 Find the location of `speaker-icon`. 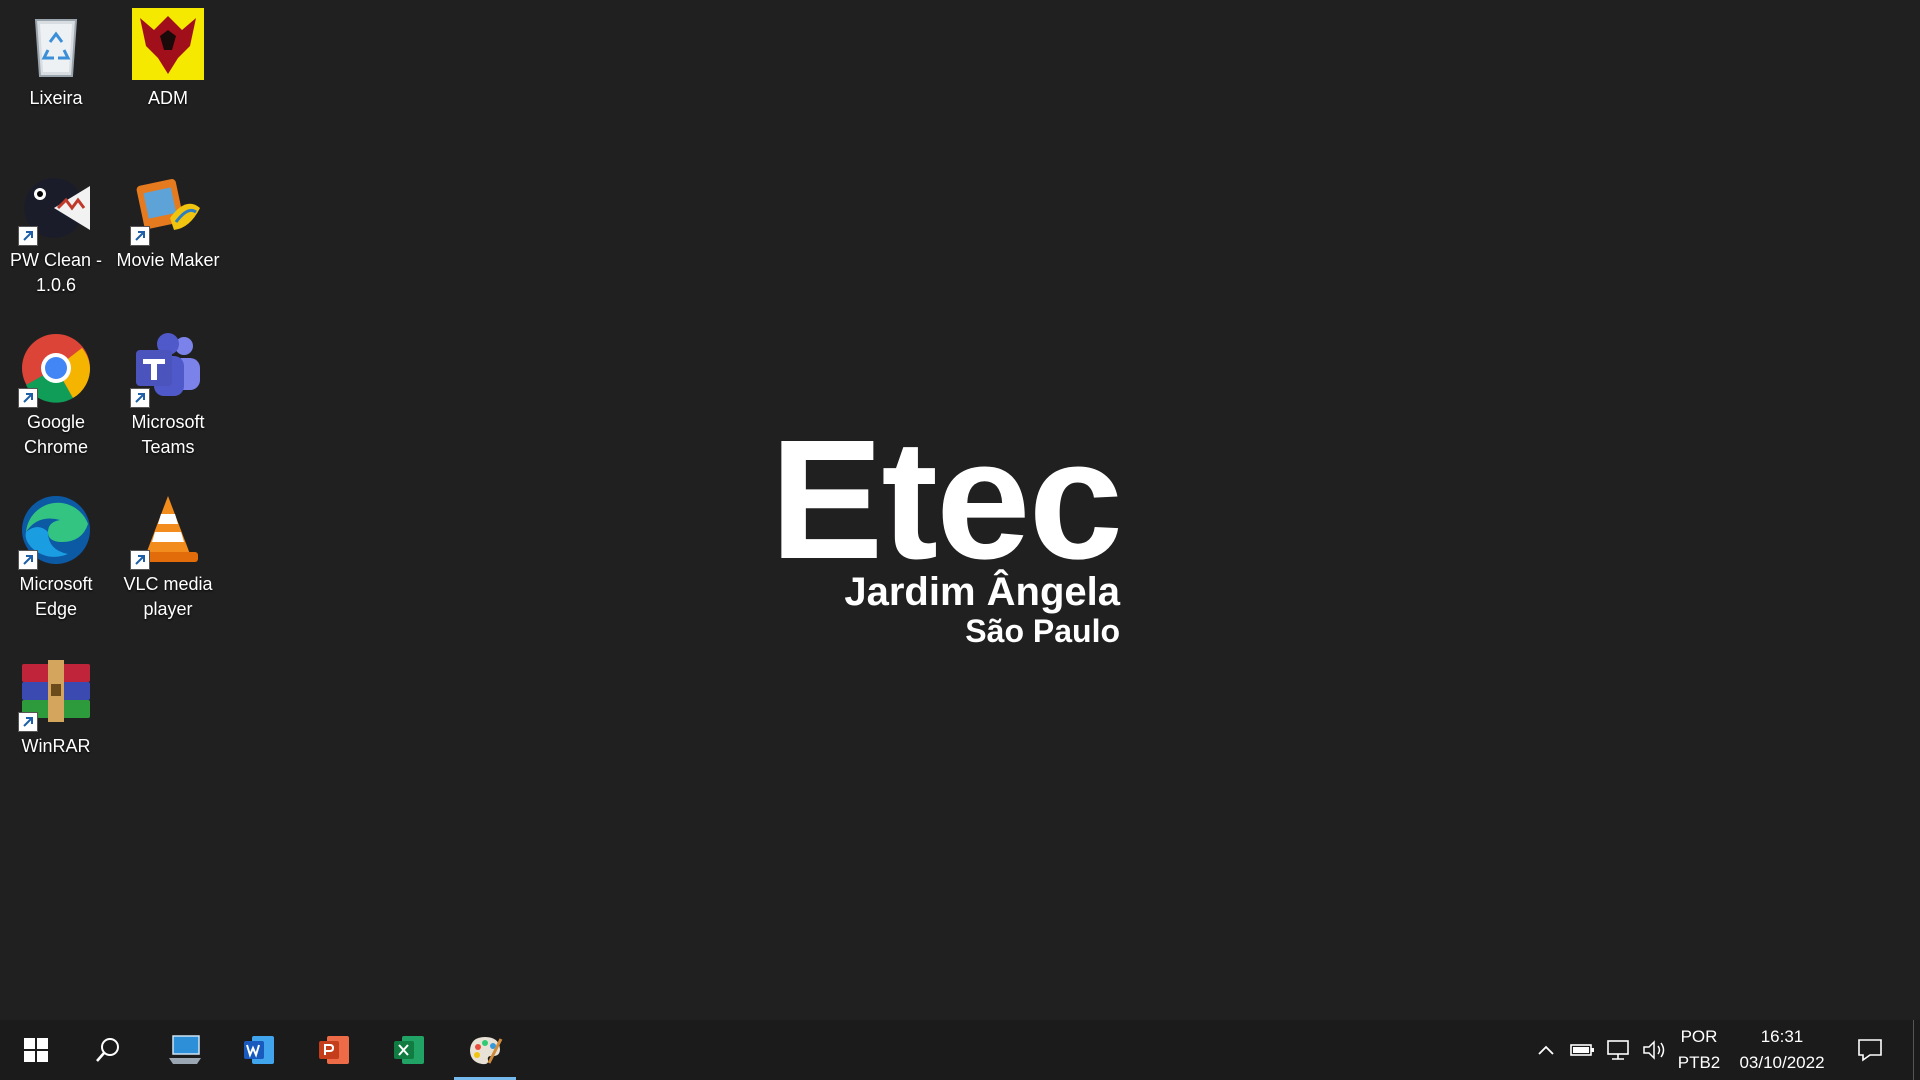

speaker-icon is located at coordinates (1654, 1050).